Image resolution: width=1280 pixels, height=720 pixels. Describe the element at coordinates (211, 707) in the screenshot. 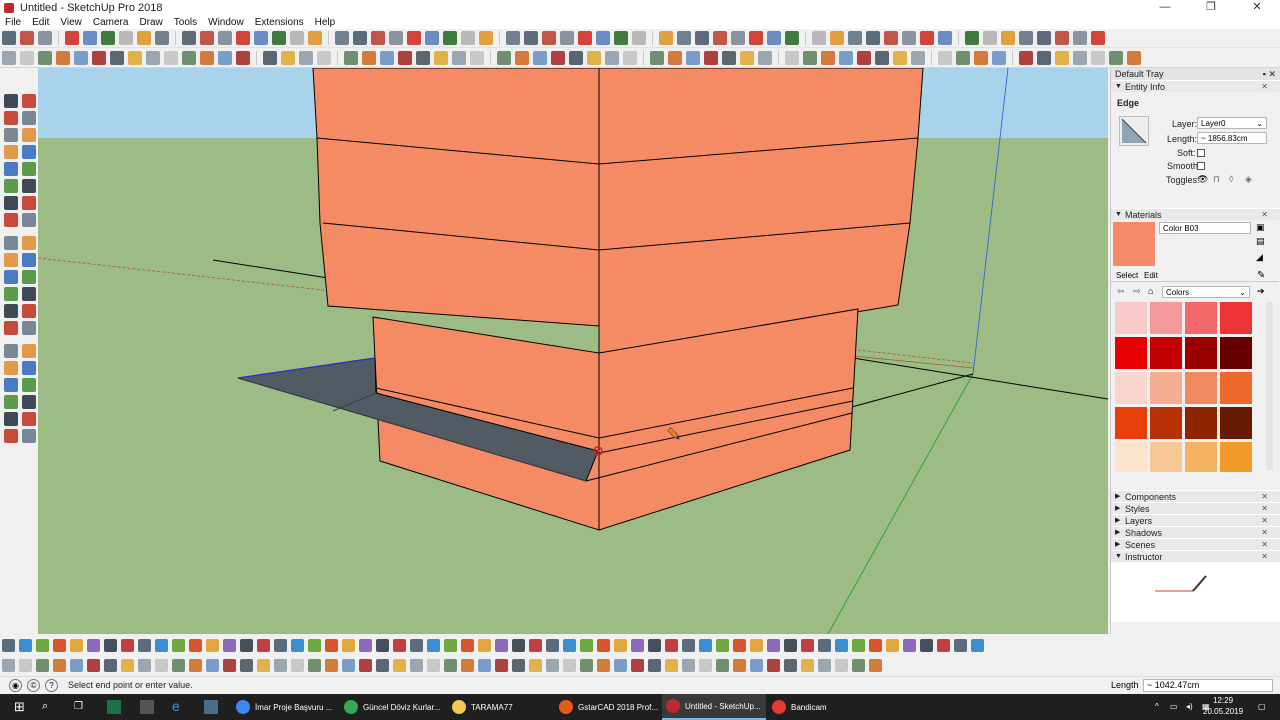

I see `desktop-app-icon` at that location.